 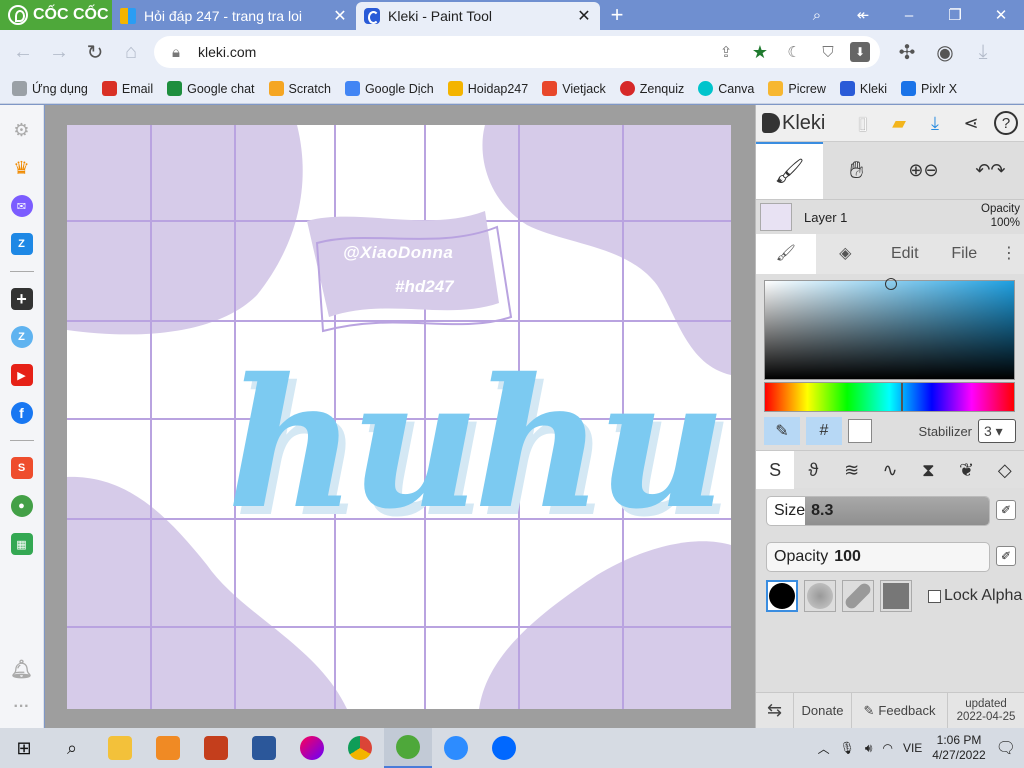 I want to click on bookmark-email: Email, so click(x=127, y=88).